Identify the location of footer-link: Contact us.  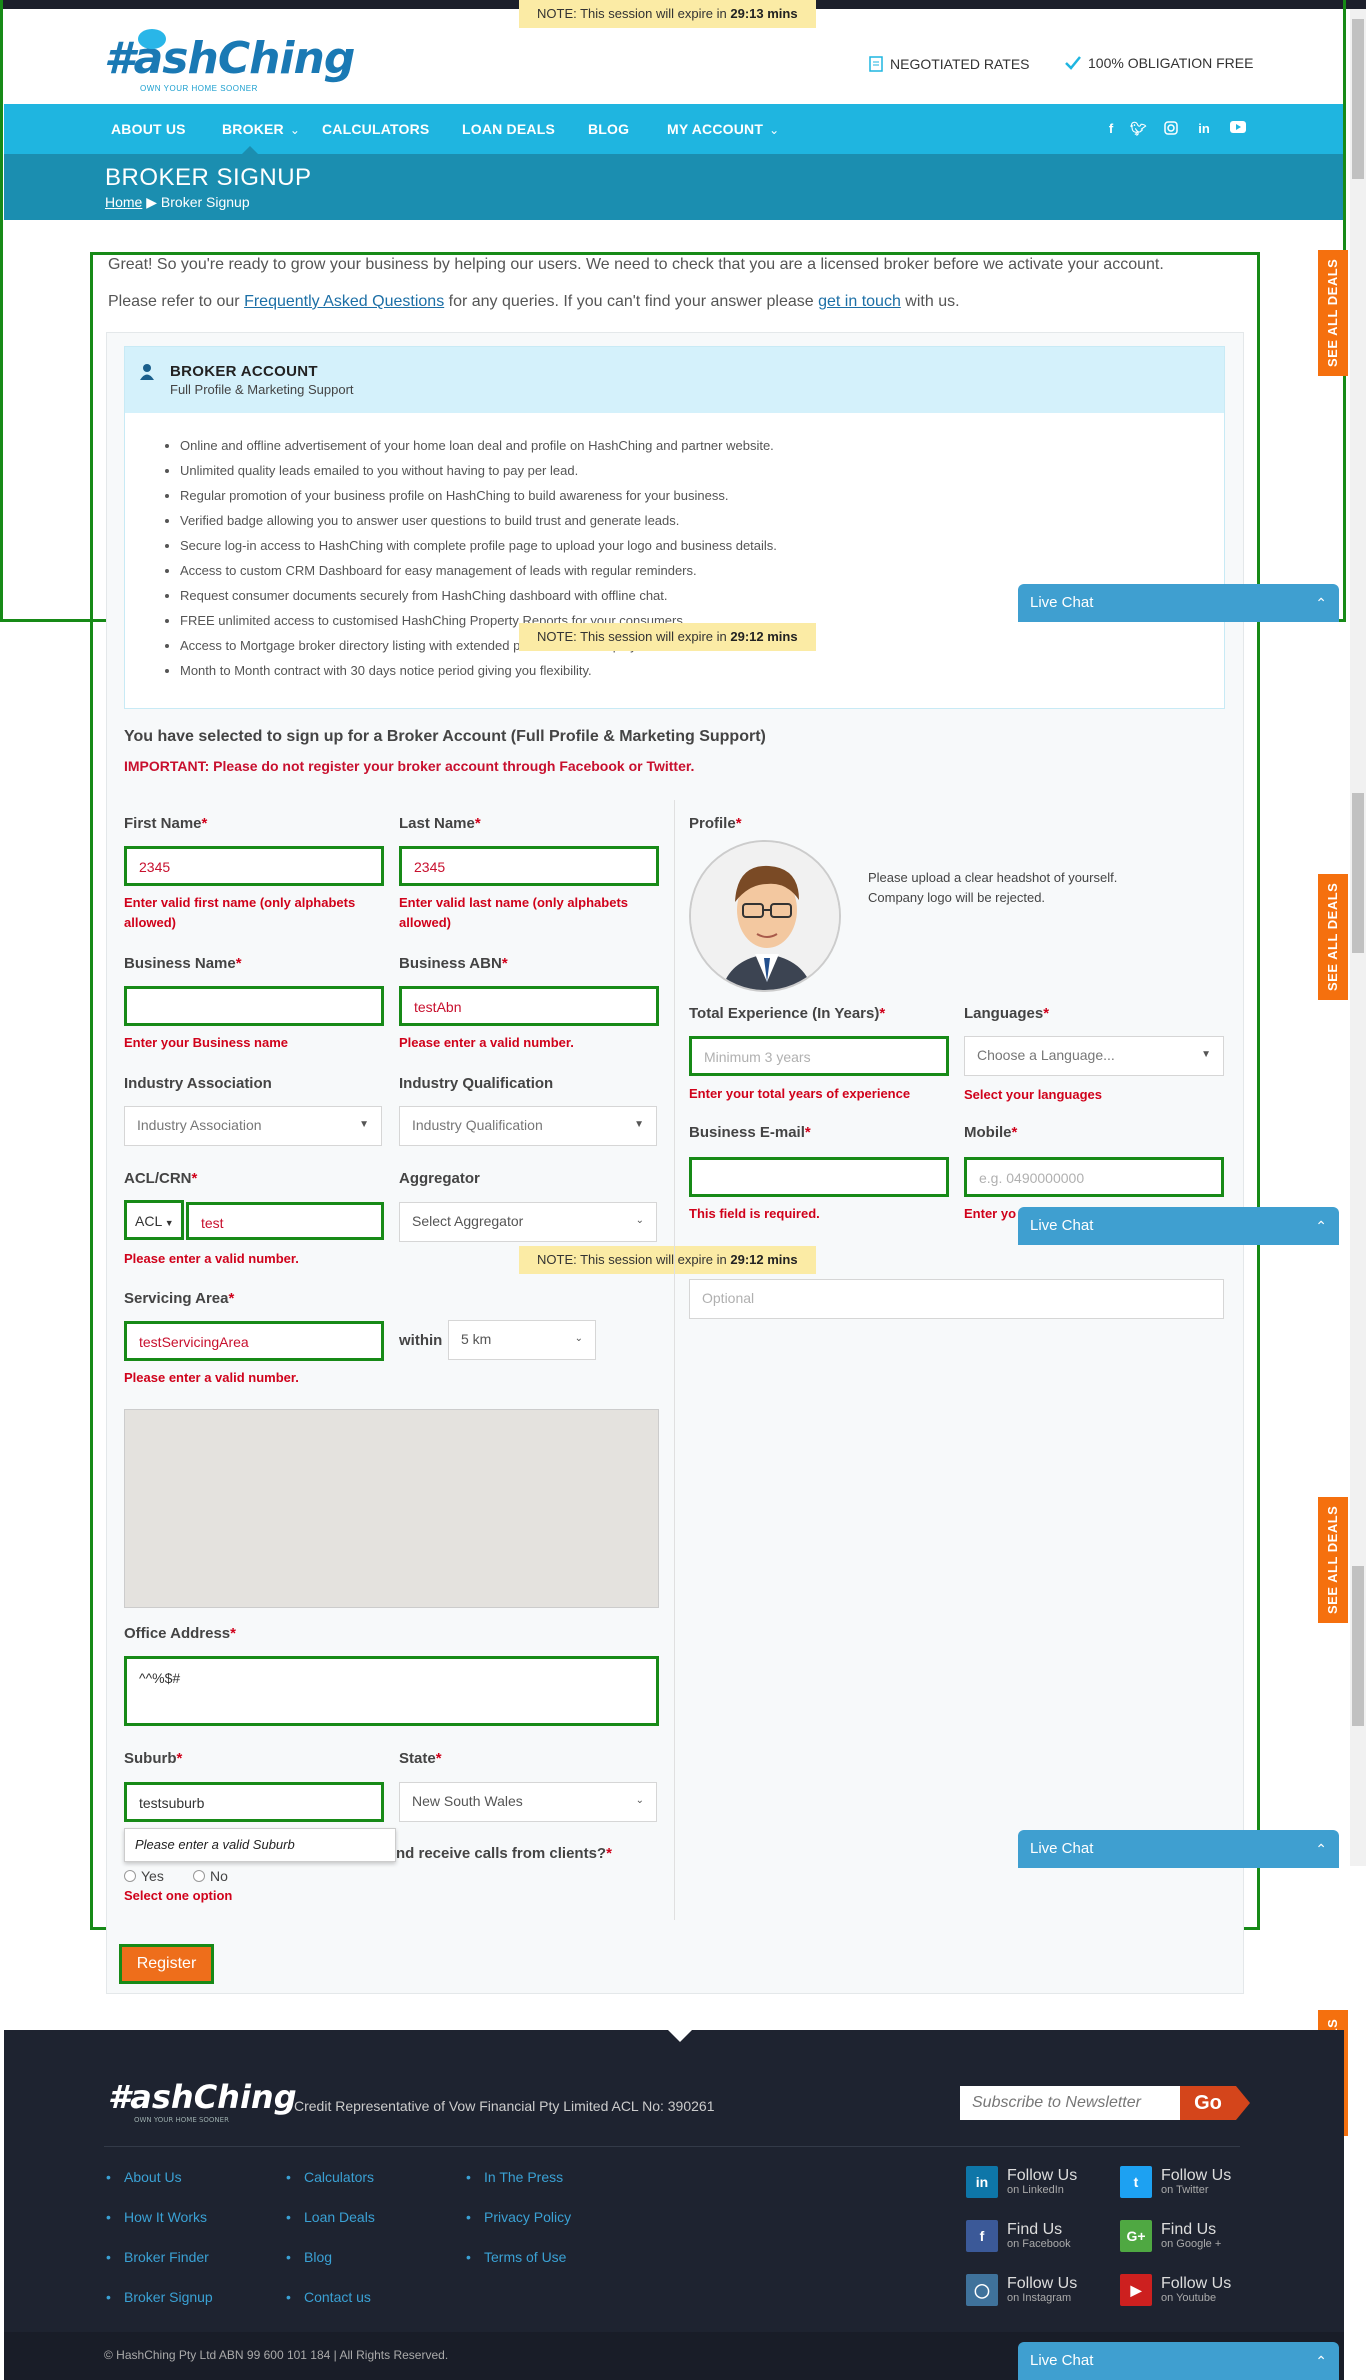
(328, 2297).